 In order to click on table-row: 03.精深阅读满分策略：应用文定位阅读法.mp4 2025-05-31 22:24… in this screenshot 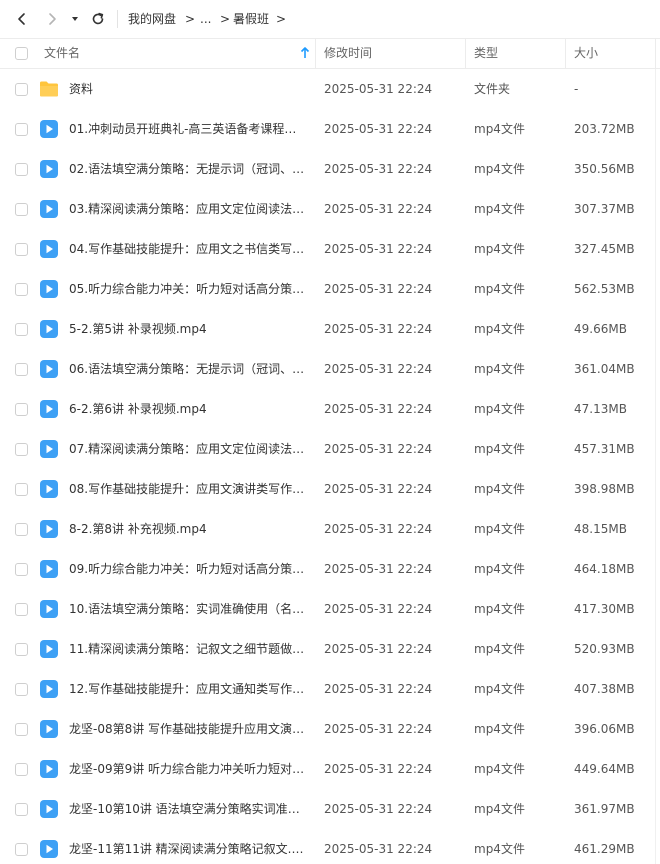, I will do `click(330, 209)`.